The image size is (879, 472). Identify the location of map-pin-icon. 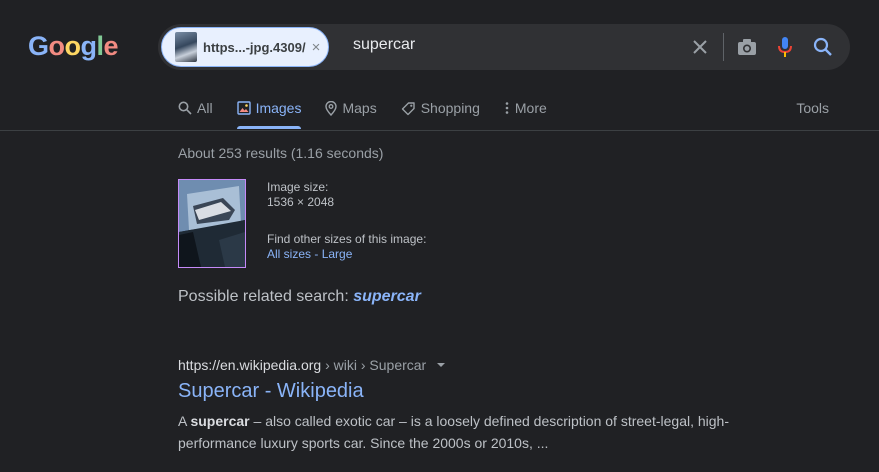
(331, 108).